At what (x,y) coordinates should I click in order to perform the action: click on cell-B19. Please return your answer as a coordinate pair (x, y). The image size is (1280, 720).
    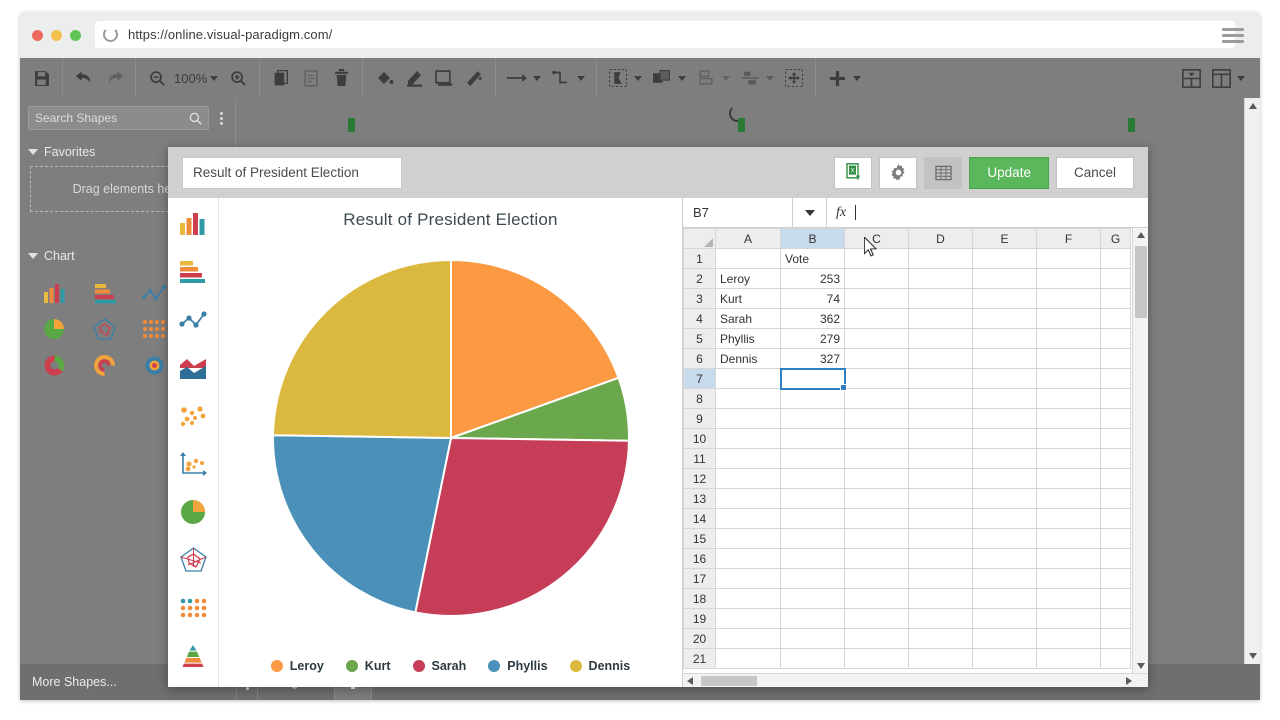
    Looking at the image, I should click on (812, 618).